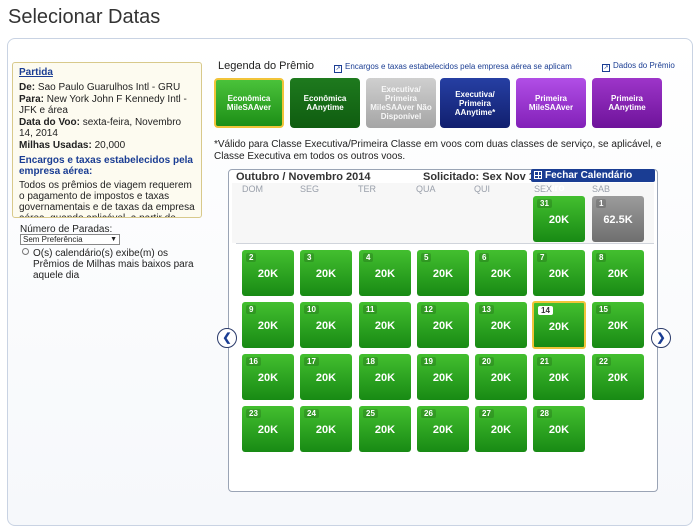 The width and height of the screenshot is (700, 532). Describe the element at coordinates (559, 325) in the screenshot. I see `day-cell-selected: 14 20K` at that location.